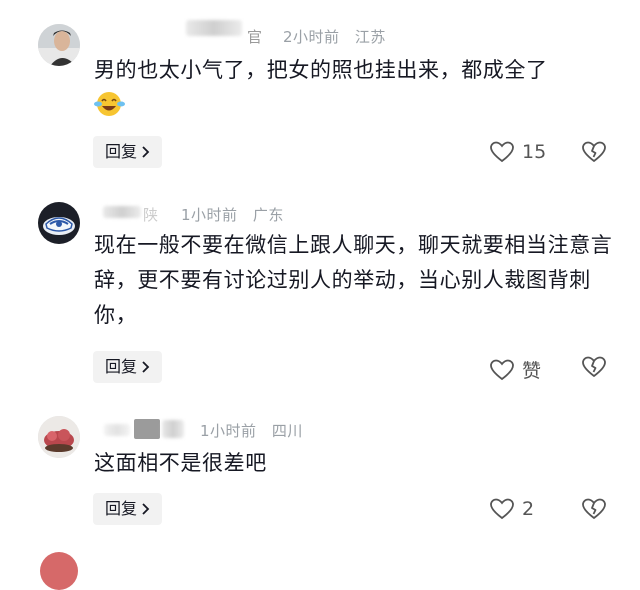  I want to click on username-tail: 官, so click(254, 36).